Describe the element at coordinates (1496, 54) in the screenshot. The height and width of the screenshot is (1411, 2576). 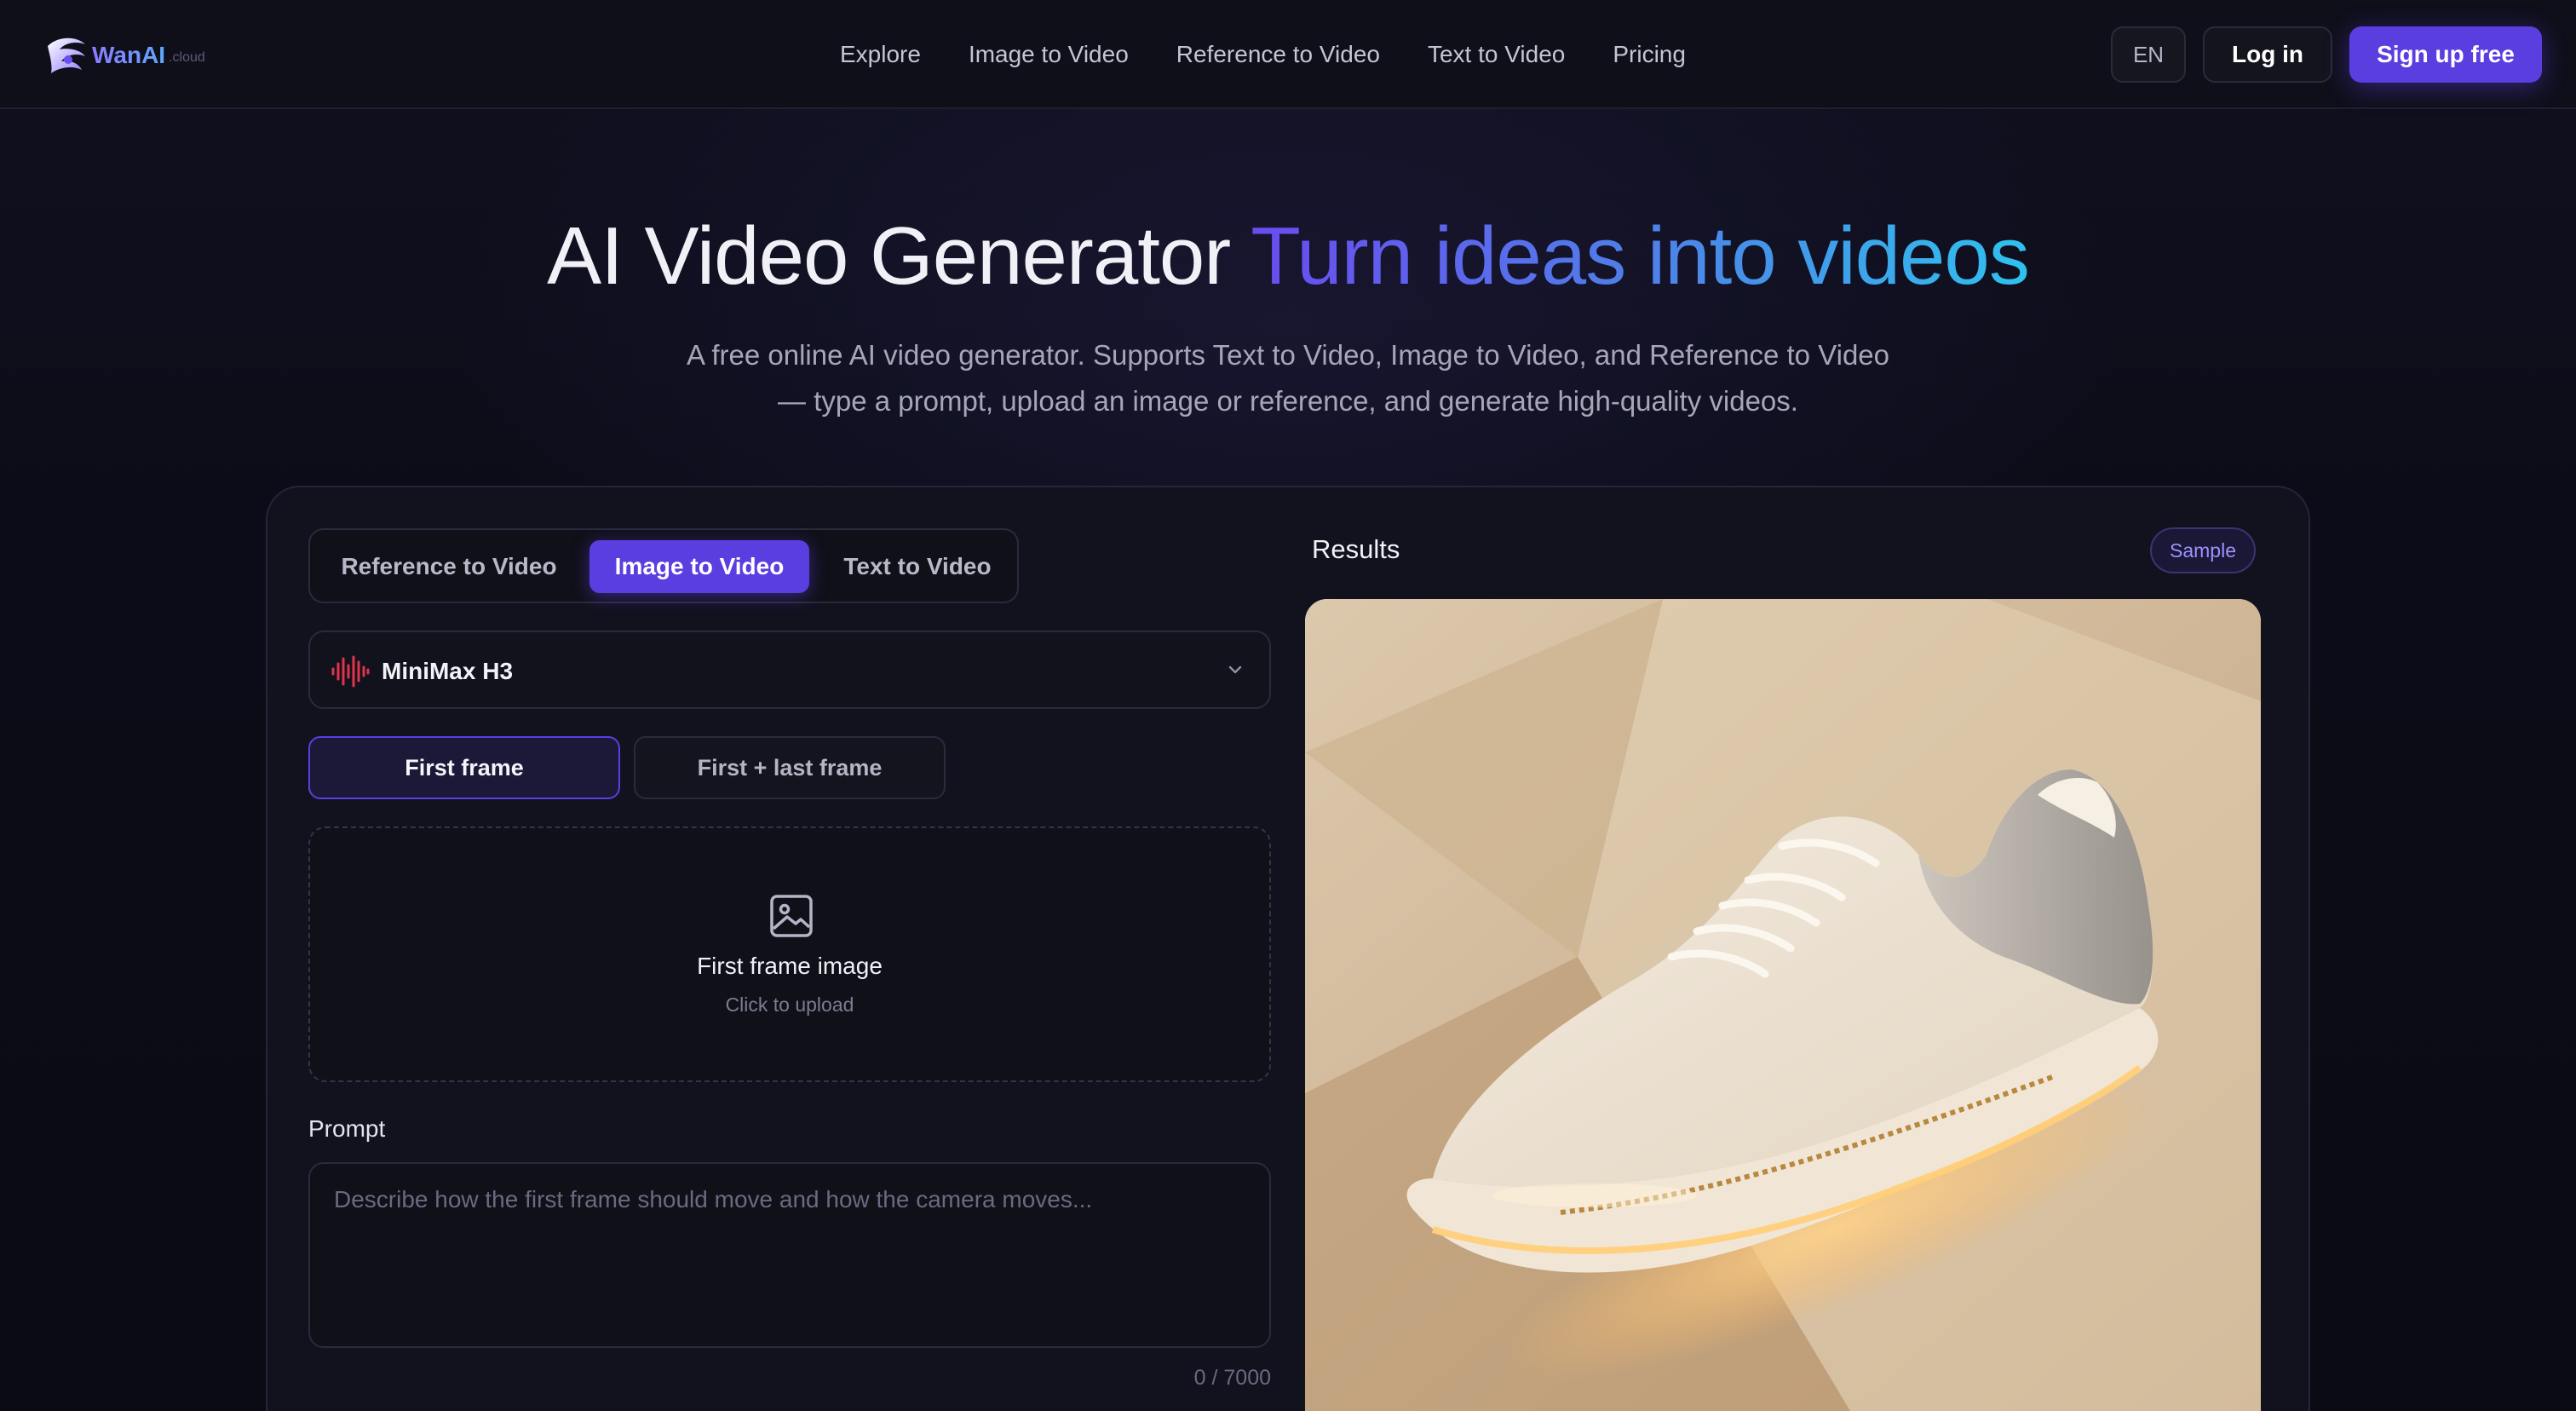
I see `nav-link-text-to-video: Text to Video` at that location.